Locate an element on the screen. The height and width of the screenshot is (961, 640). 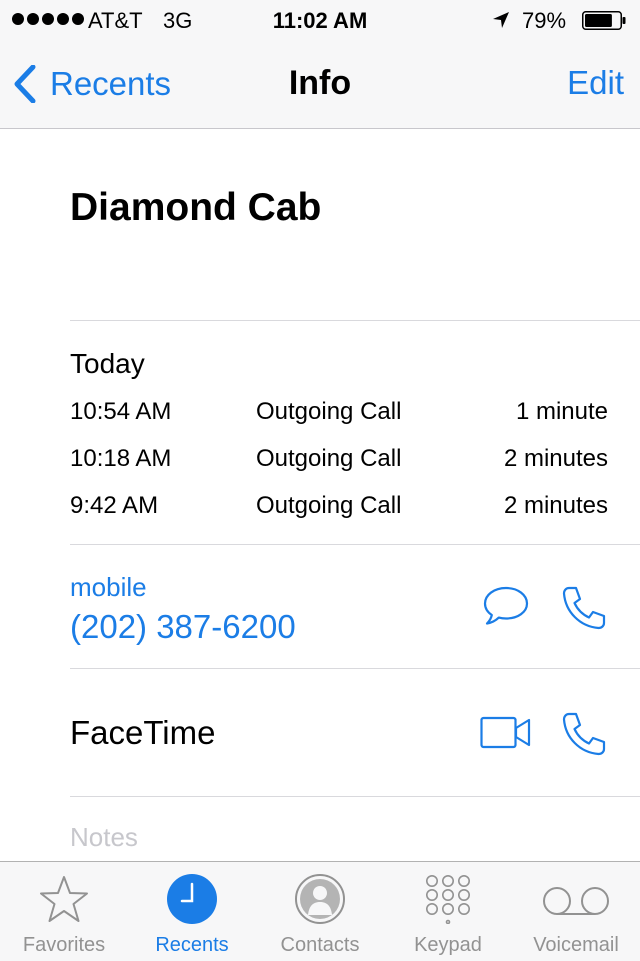
phone-label: mobile is located at coordinates (108, 587).